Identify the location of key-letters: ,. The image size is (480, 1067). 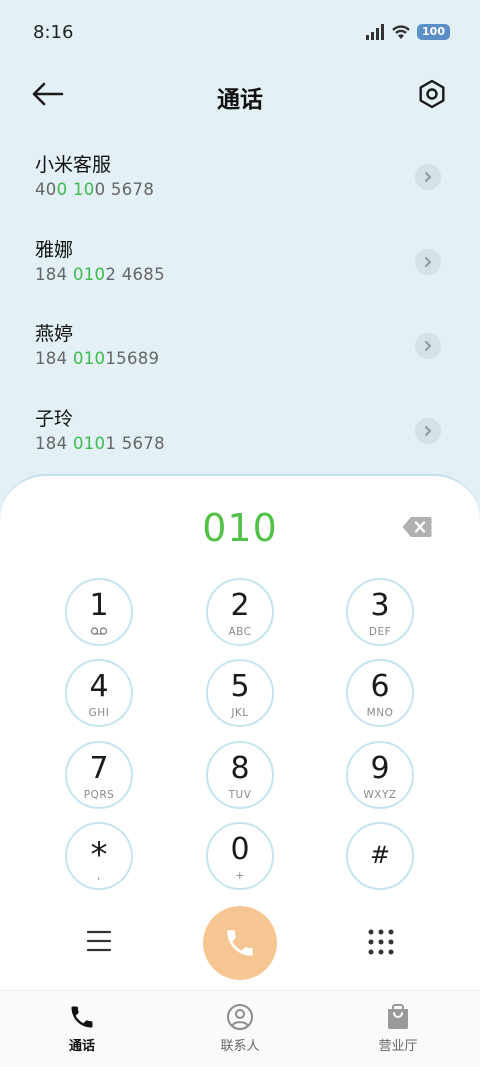
(99, 876).